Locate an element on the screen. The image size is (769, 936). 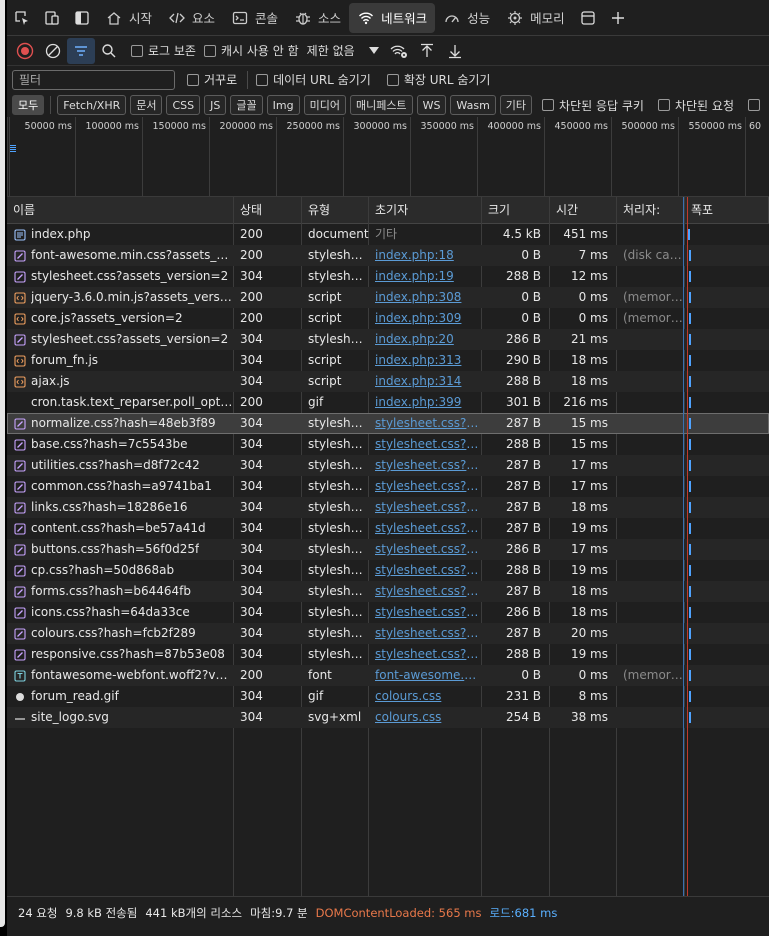
cell-name: forum_read.gif is located at coordinates (120, 696).